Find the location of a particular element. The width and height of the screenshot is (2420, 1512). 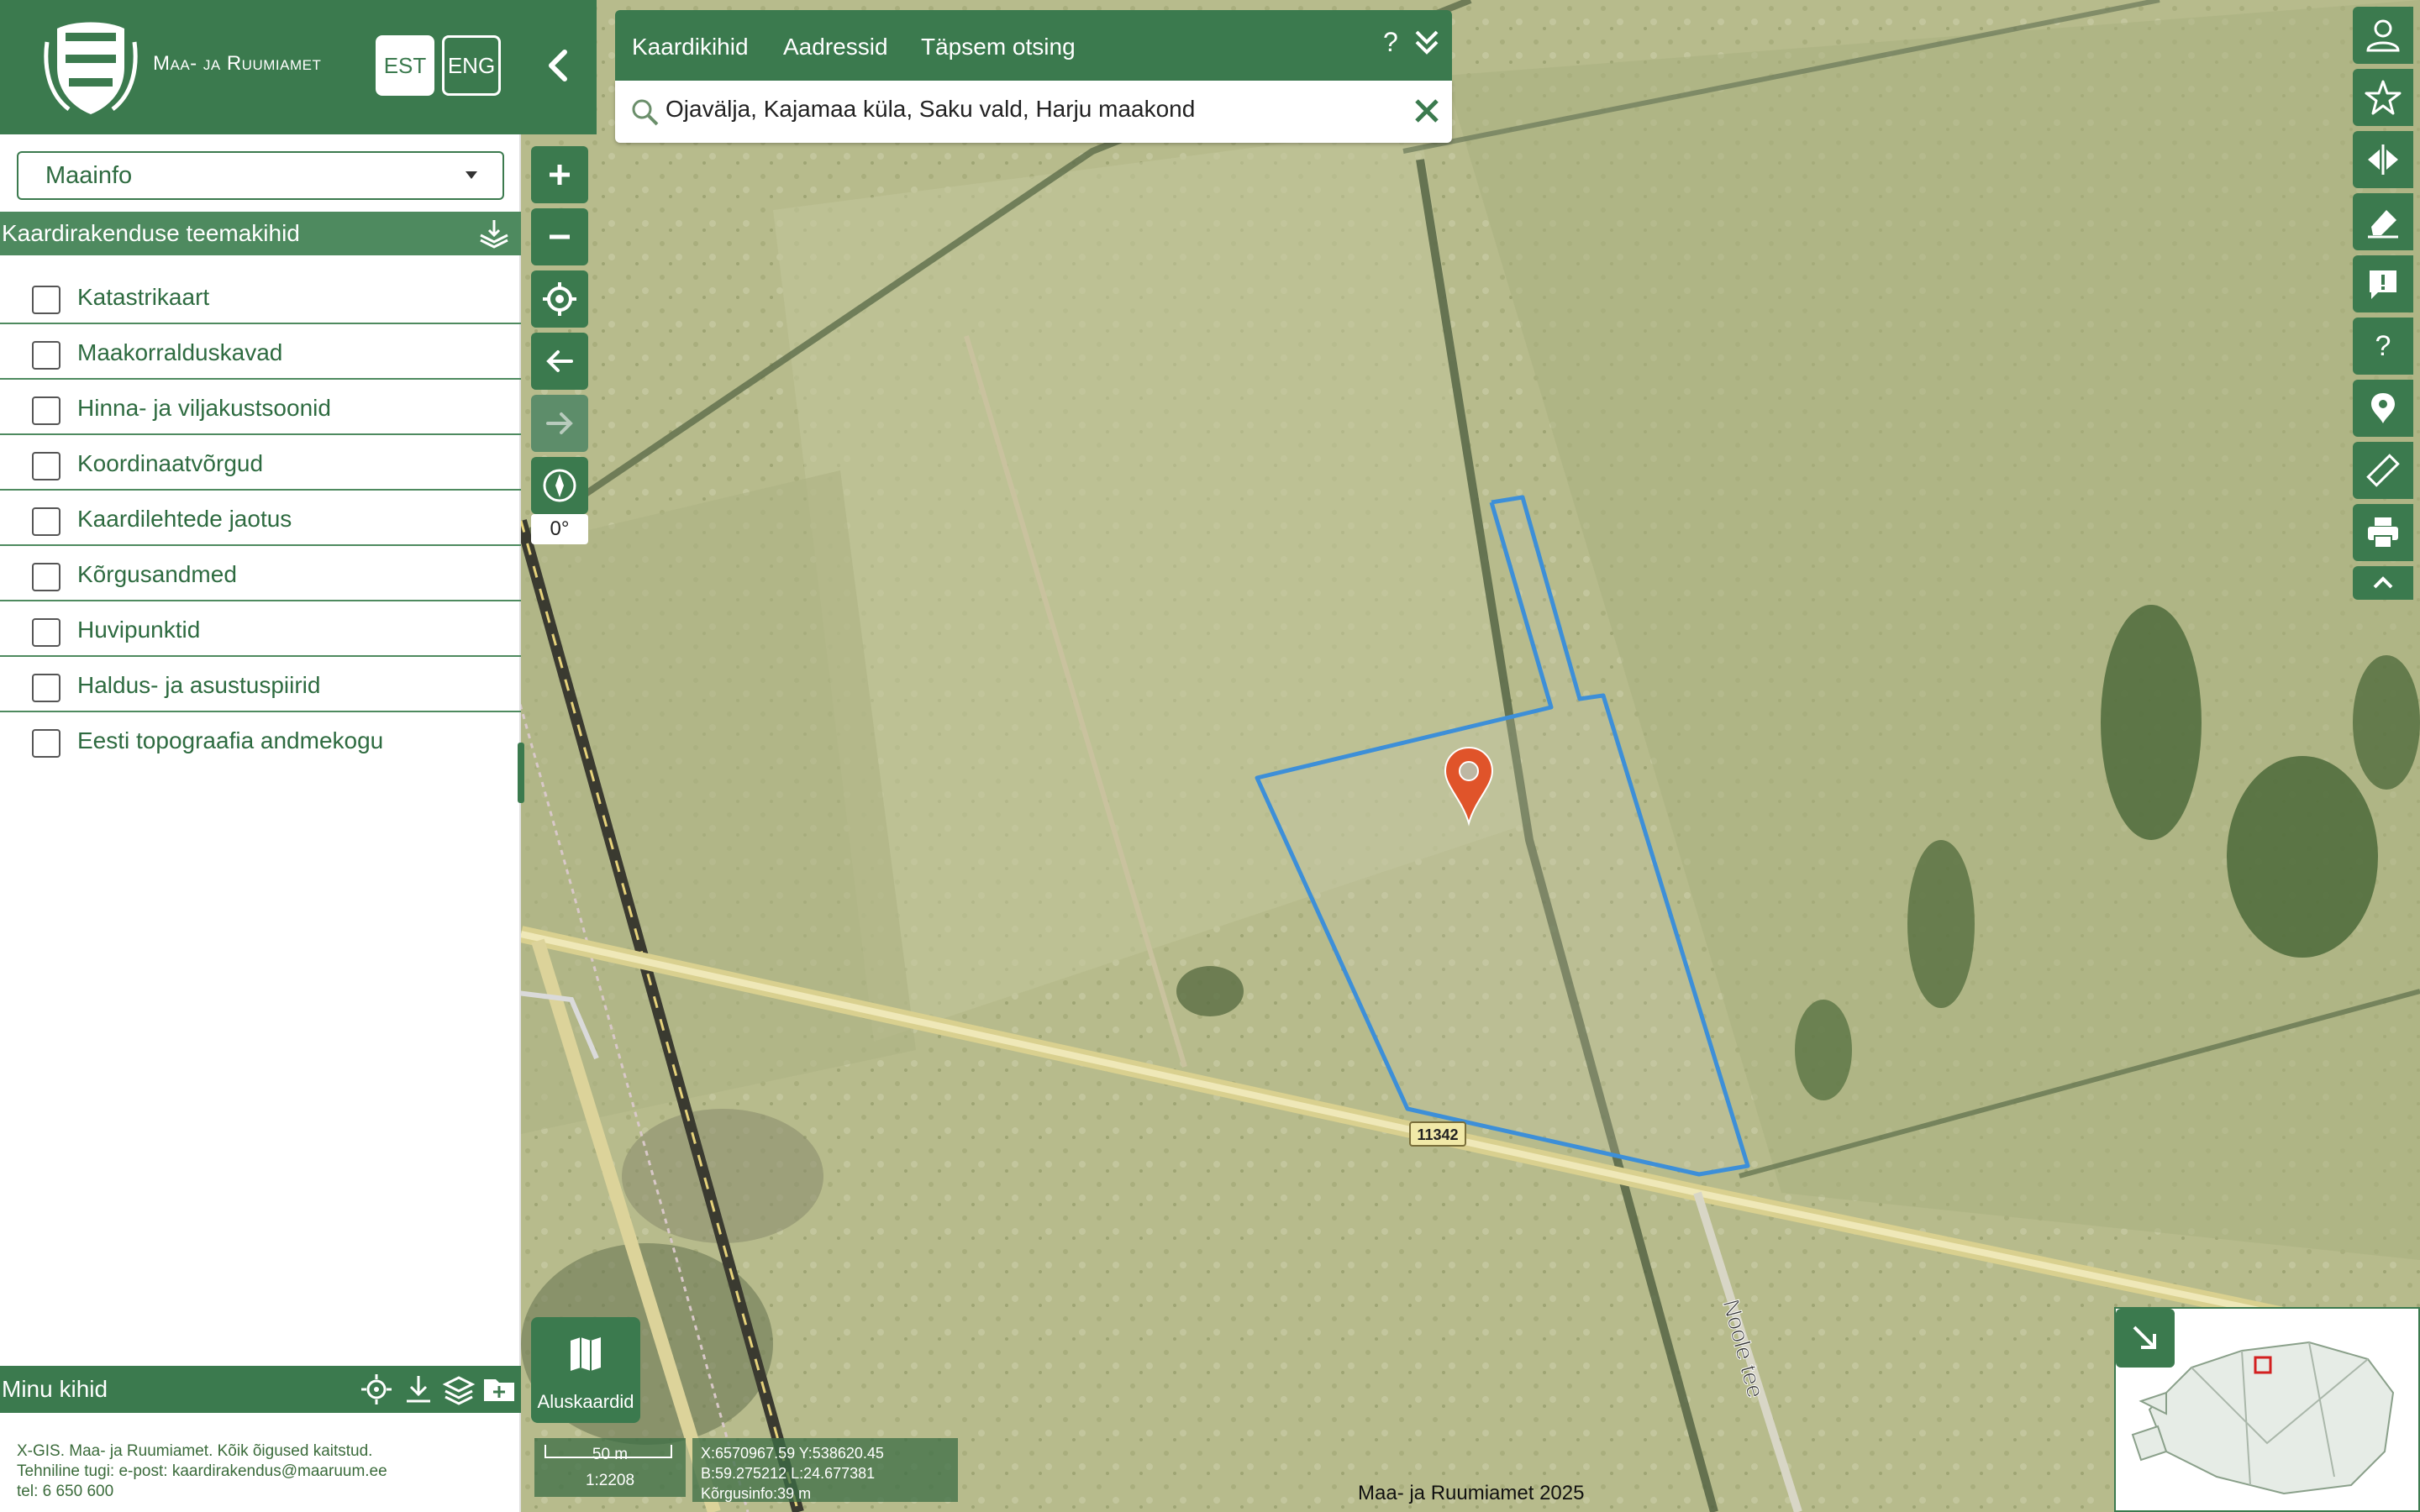

svg-text: 11342 is located at coordinates (1437, 1134).